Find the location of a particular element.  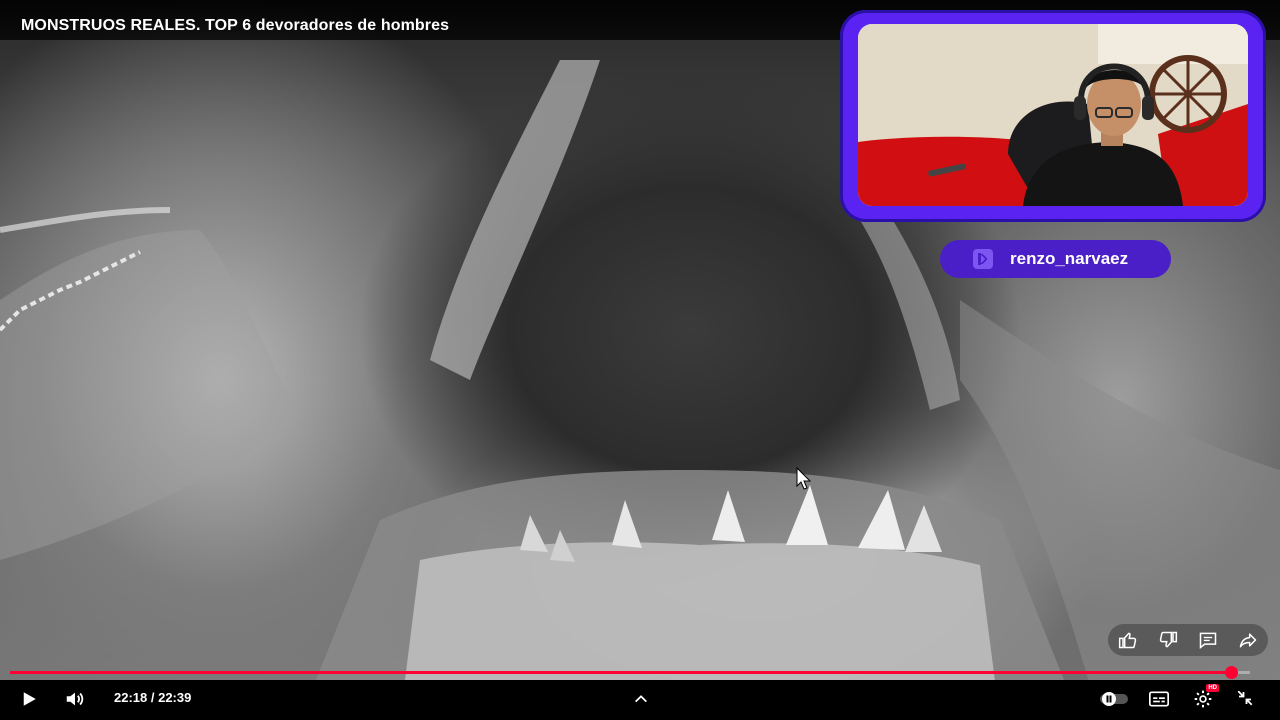

volume-icon is located at coordinates (75, 699).